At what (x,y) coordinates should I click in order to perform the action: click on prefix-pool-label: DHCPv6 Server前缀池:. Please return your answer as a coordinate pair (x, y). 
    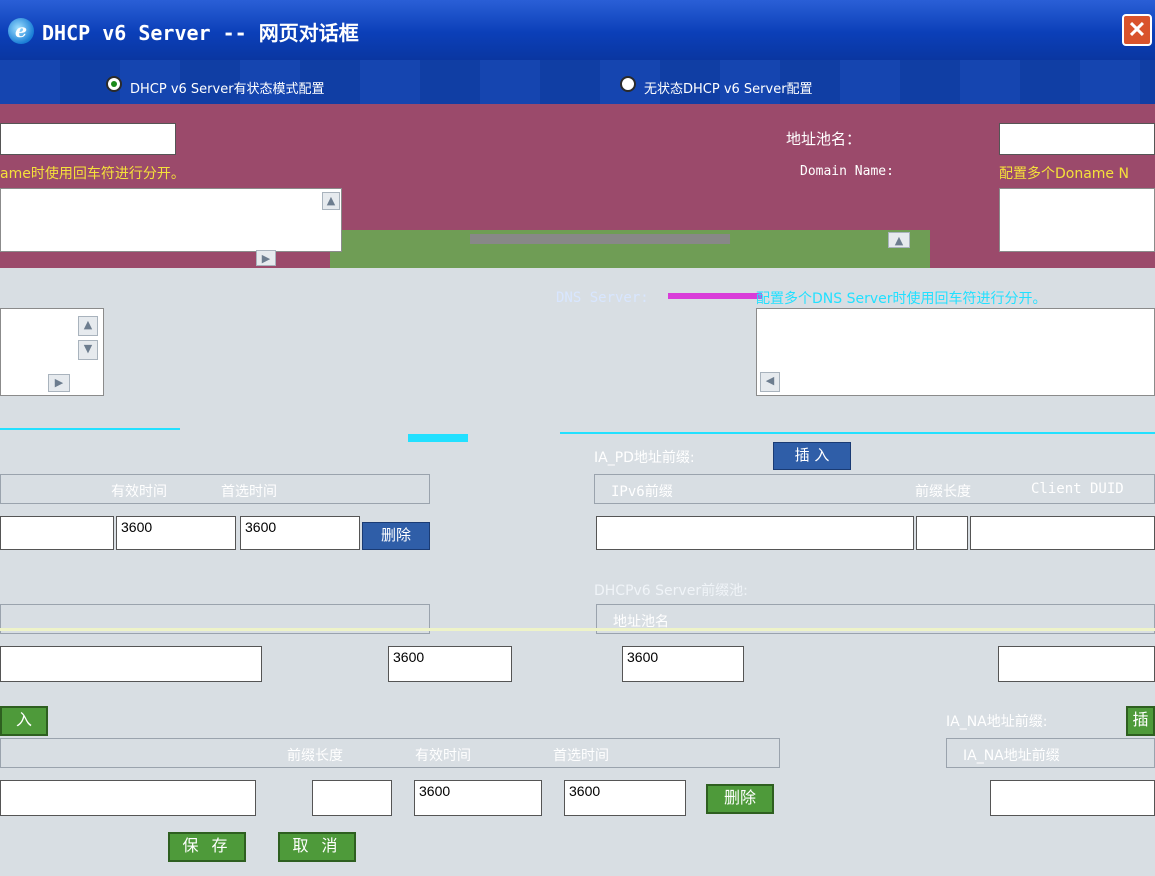
    Looking at the image, I should click on (671, 591).